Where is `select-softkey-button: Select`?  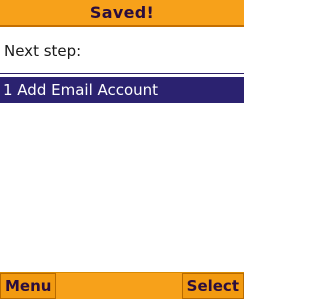
select-softkey-button: Select is located at coordinates (212, 286).